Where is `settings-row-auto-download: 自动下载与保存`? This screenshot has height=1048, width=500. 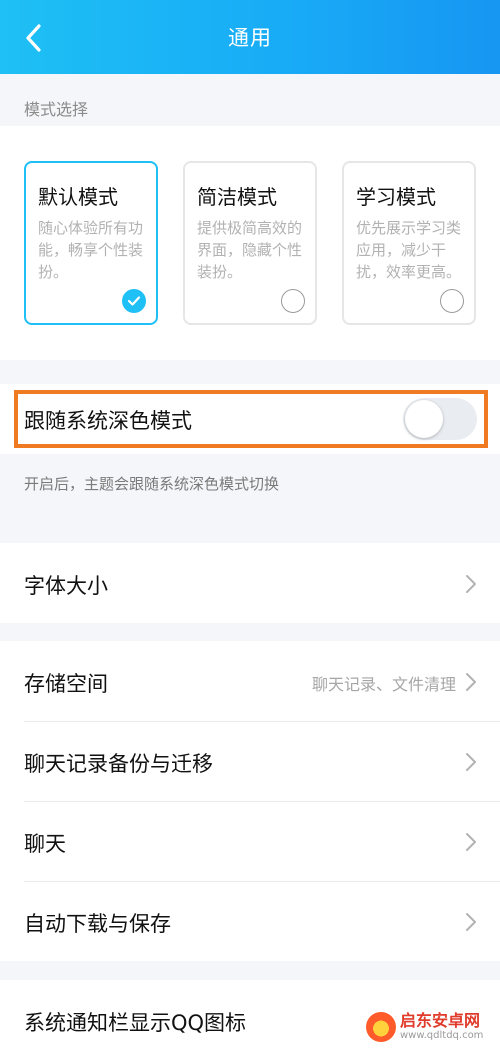
settings-row-auto-download: 自动下载与保存 is located at coordinates (250, 921).